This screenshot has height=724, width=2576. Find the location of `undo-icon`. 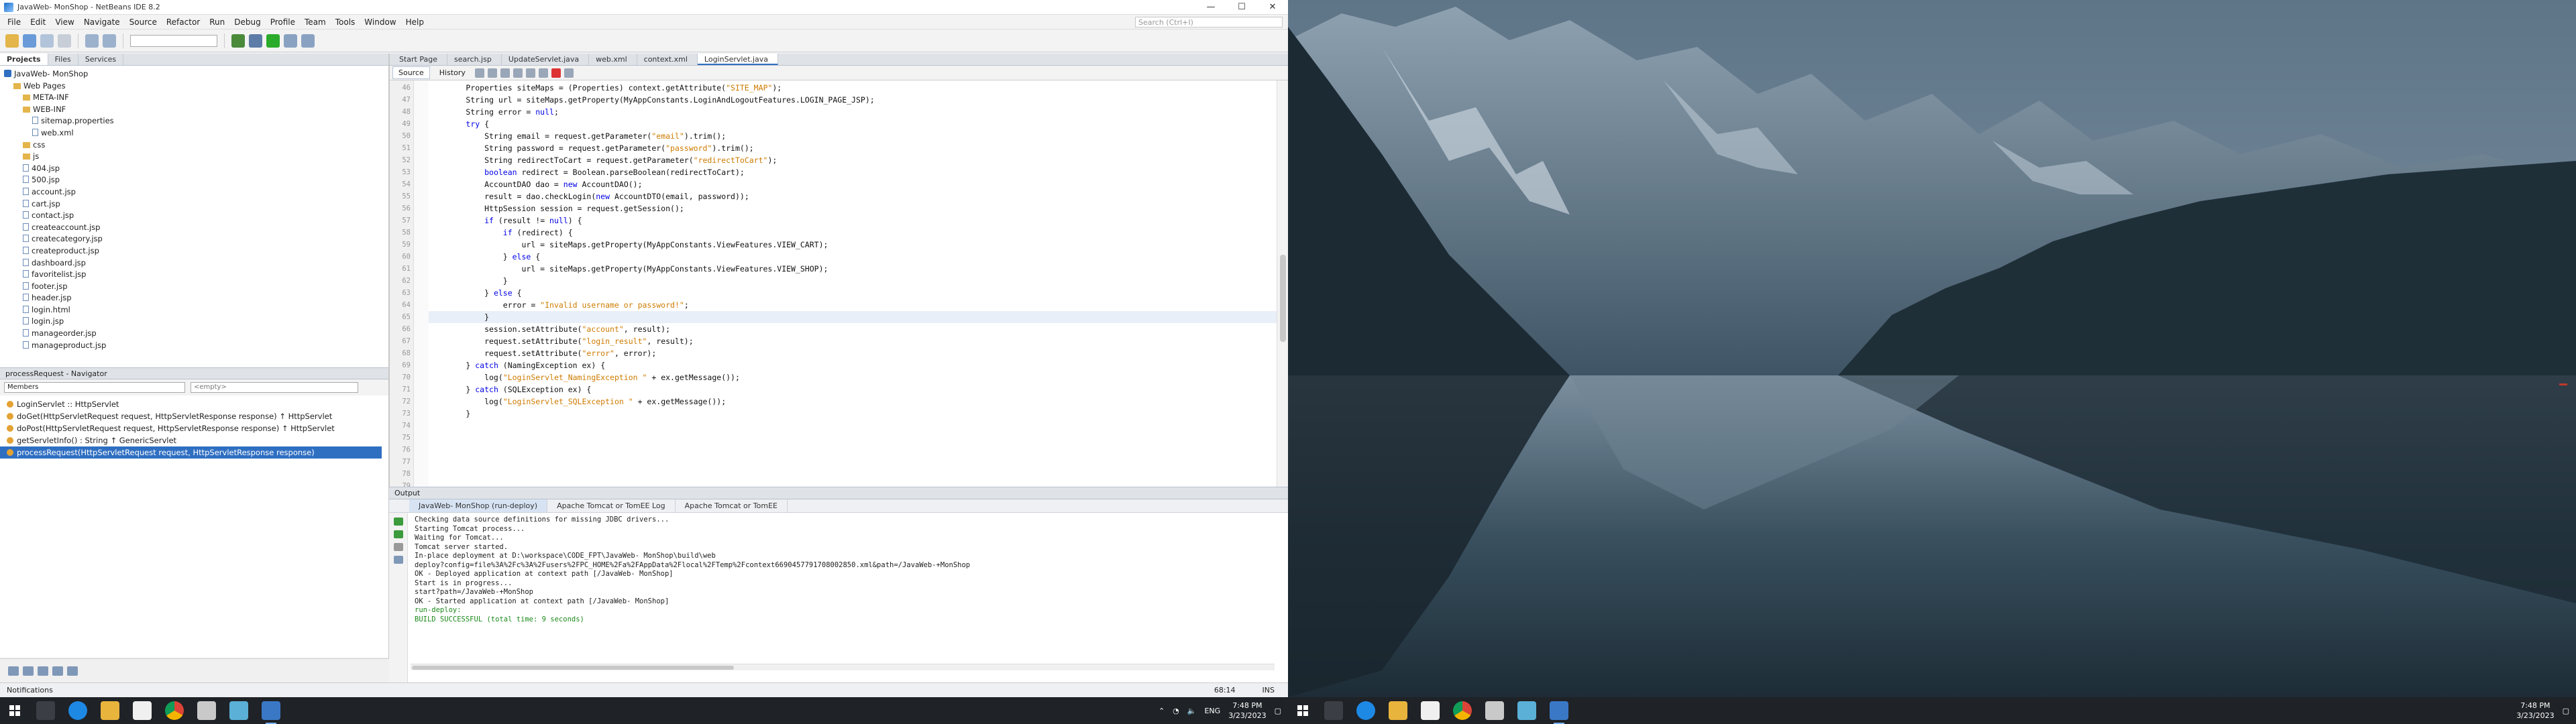

undo-icon is located at coordinates (92, 41).